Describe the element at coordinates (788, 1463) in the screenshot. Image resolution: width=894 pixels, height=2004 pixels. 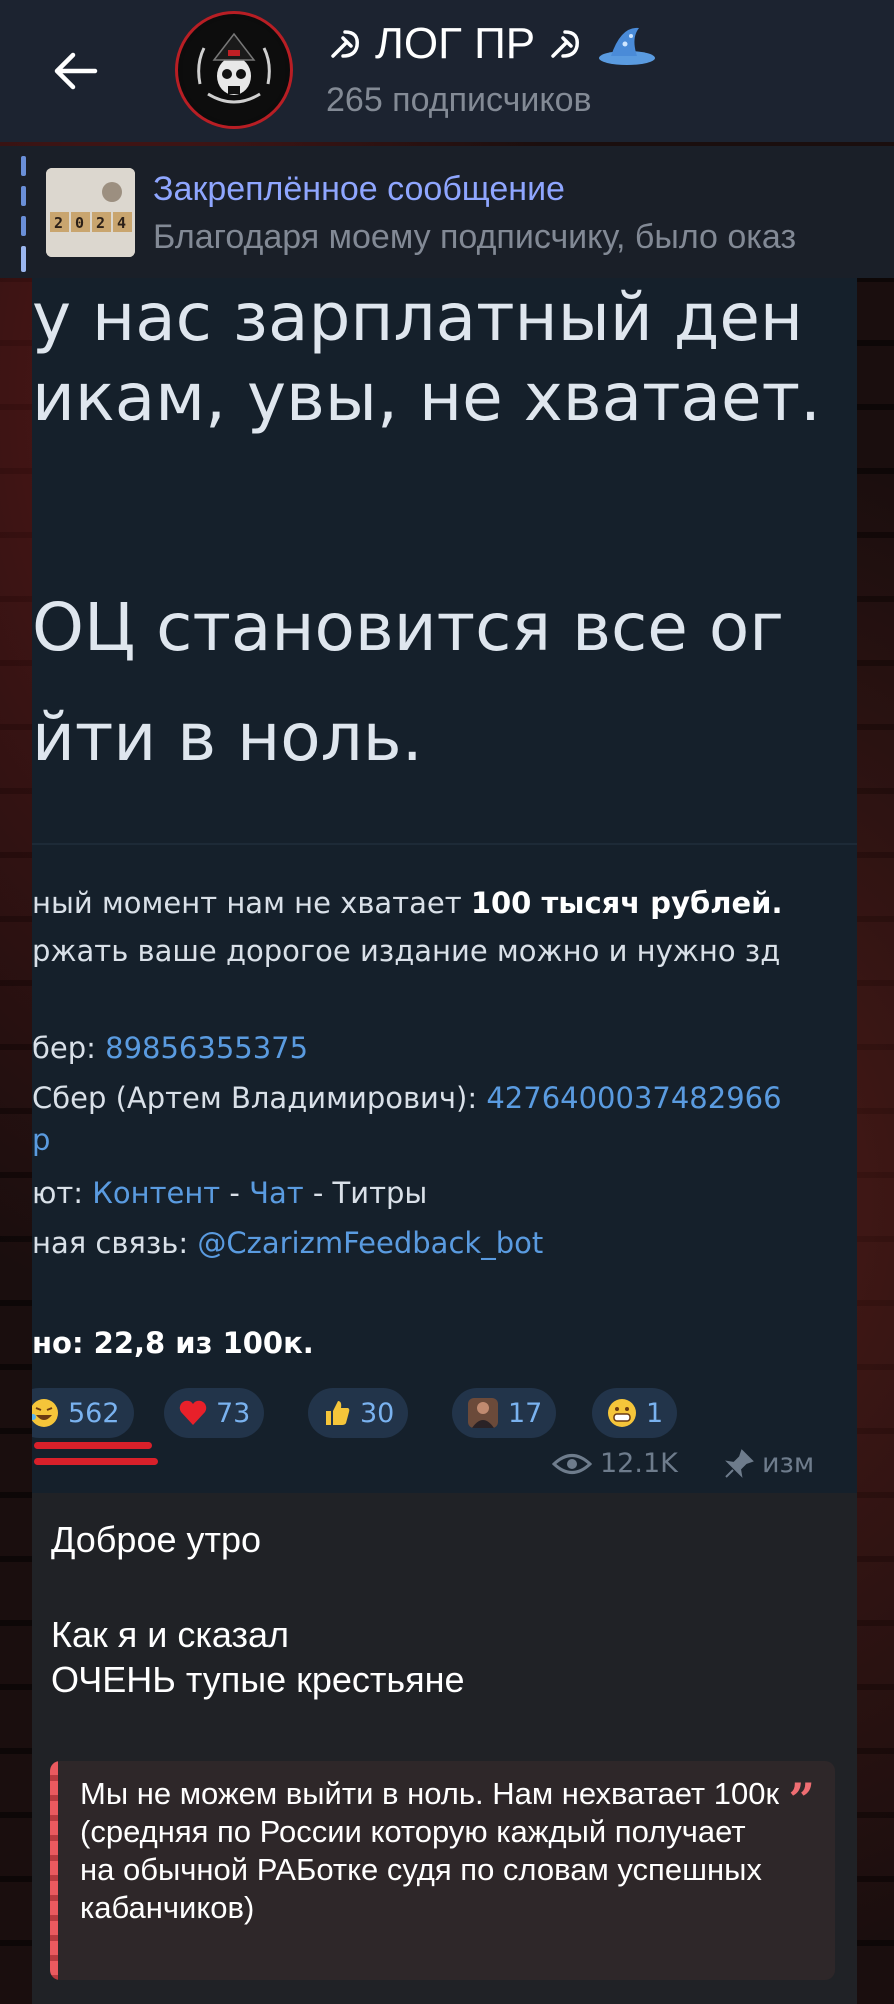
I see `edited-text: изм` at that location.